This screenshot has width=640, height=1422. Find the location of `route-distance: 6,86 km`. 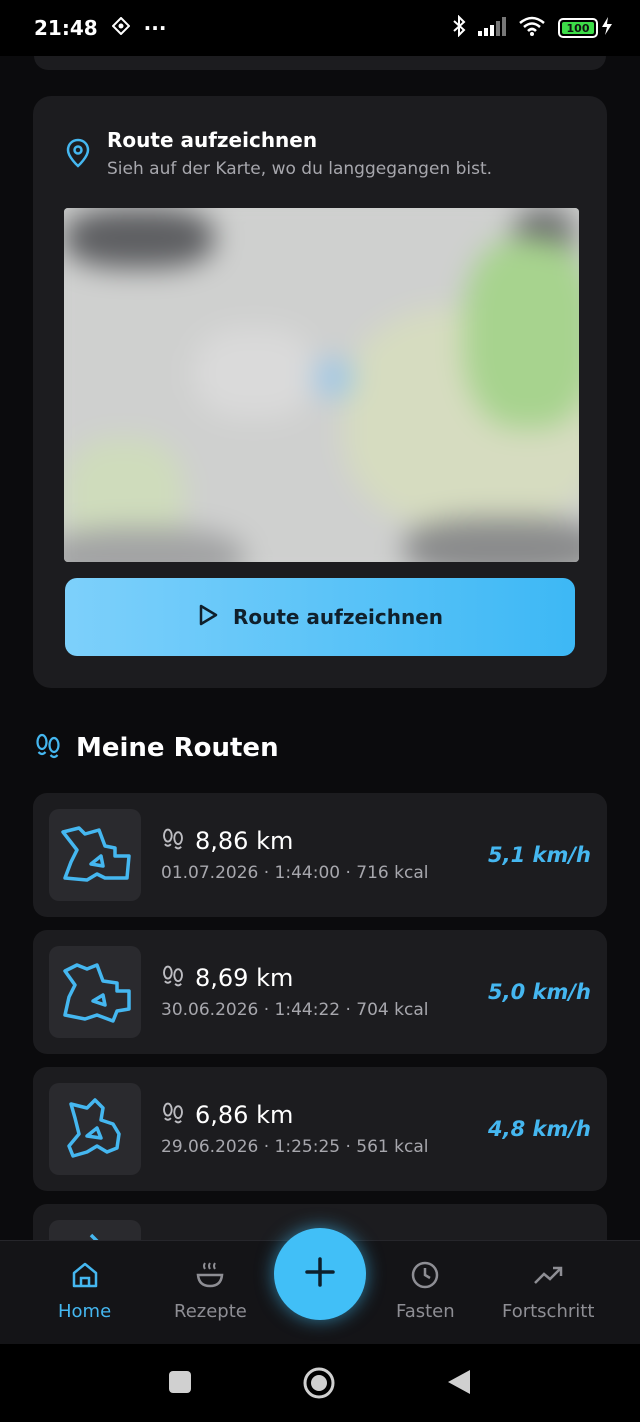

route-distance: 6,86 km is located at coordinates (244, 1115).